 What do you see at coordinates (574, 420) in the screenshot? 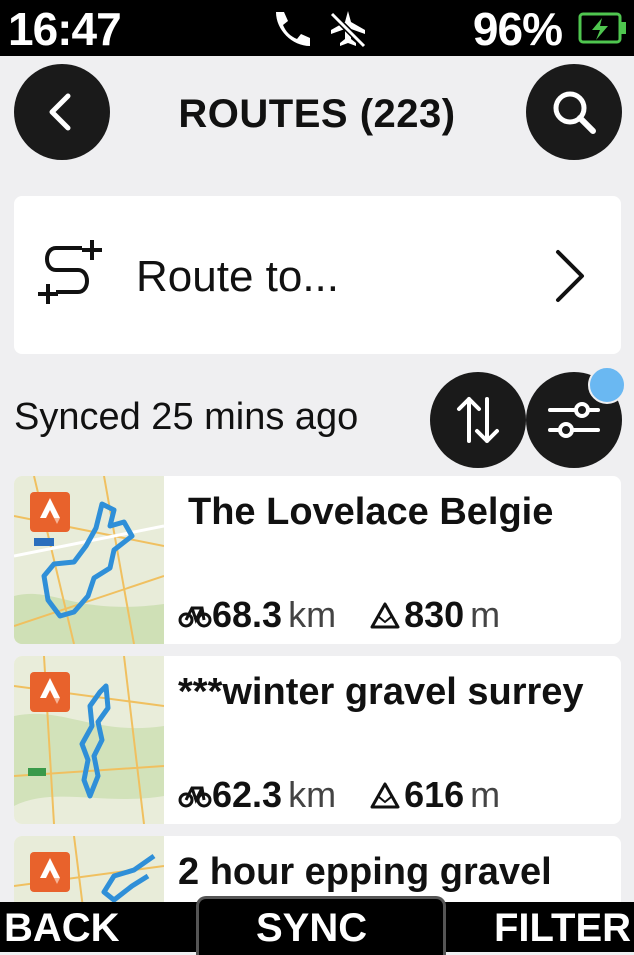
I see `filter-sliders-icon` at bounding box center [574, 420].